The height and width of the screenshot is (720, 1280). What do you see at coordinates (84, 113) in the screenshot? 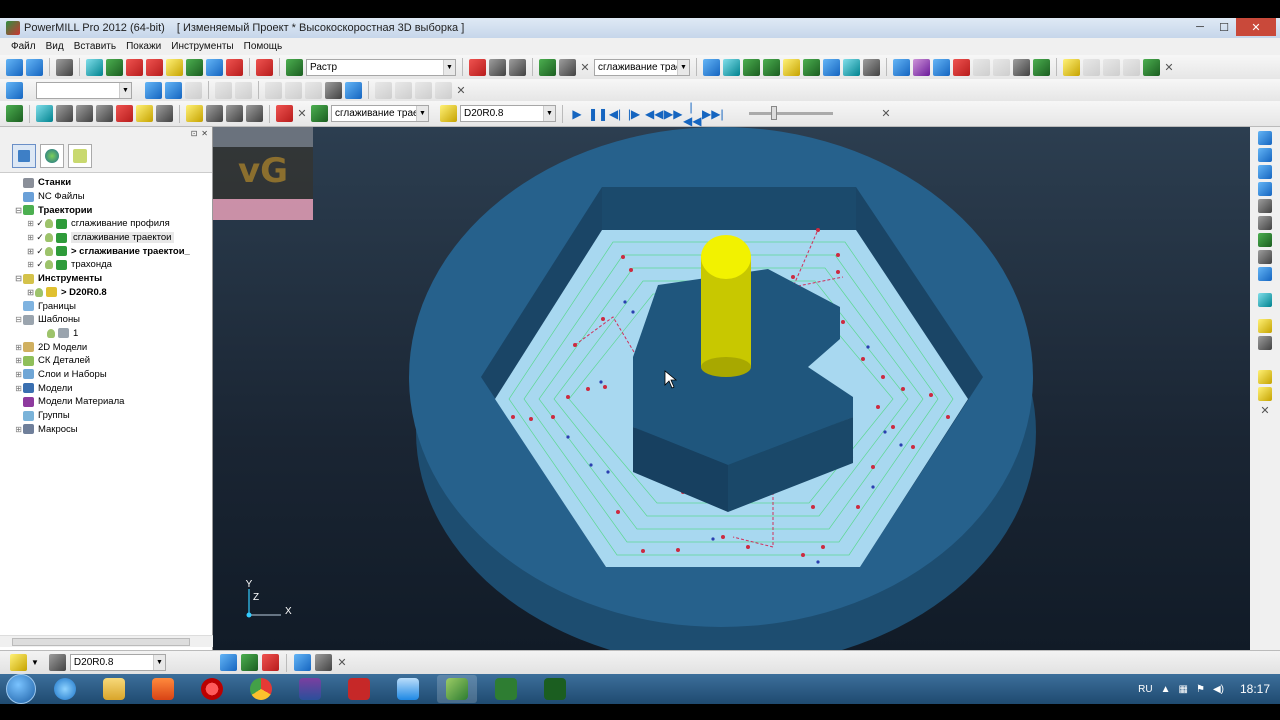
I see `smooth-shading-icon` at bounding box center [84, 113].